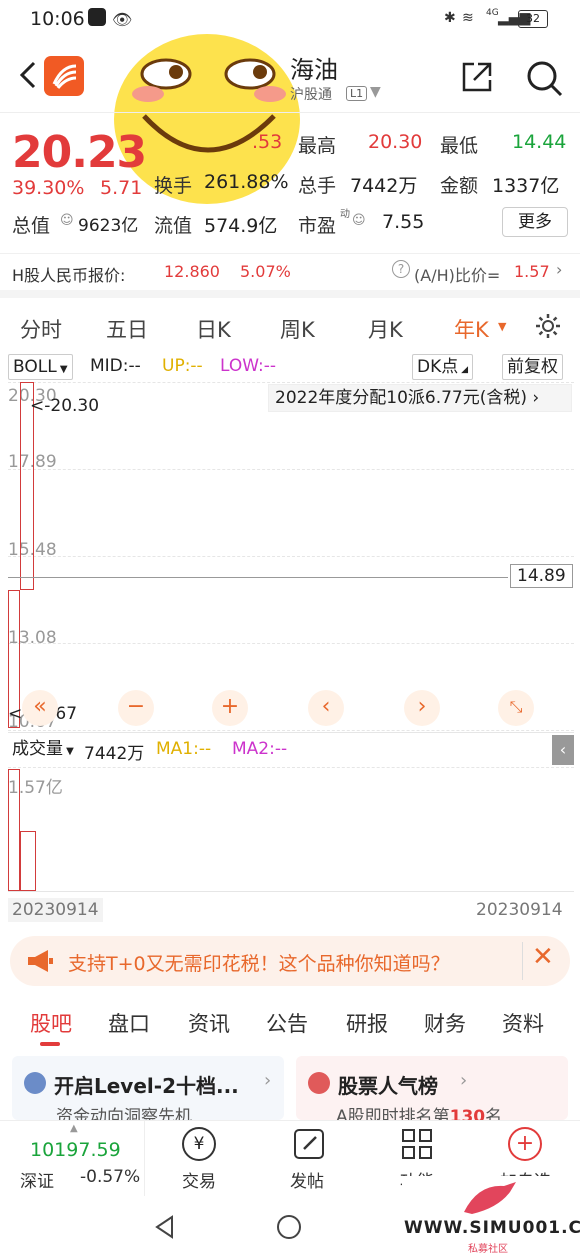 This screenshot has width=580, height=1259. I want to click on fullscreen-icon: ⤡, so click(516, 708).